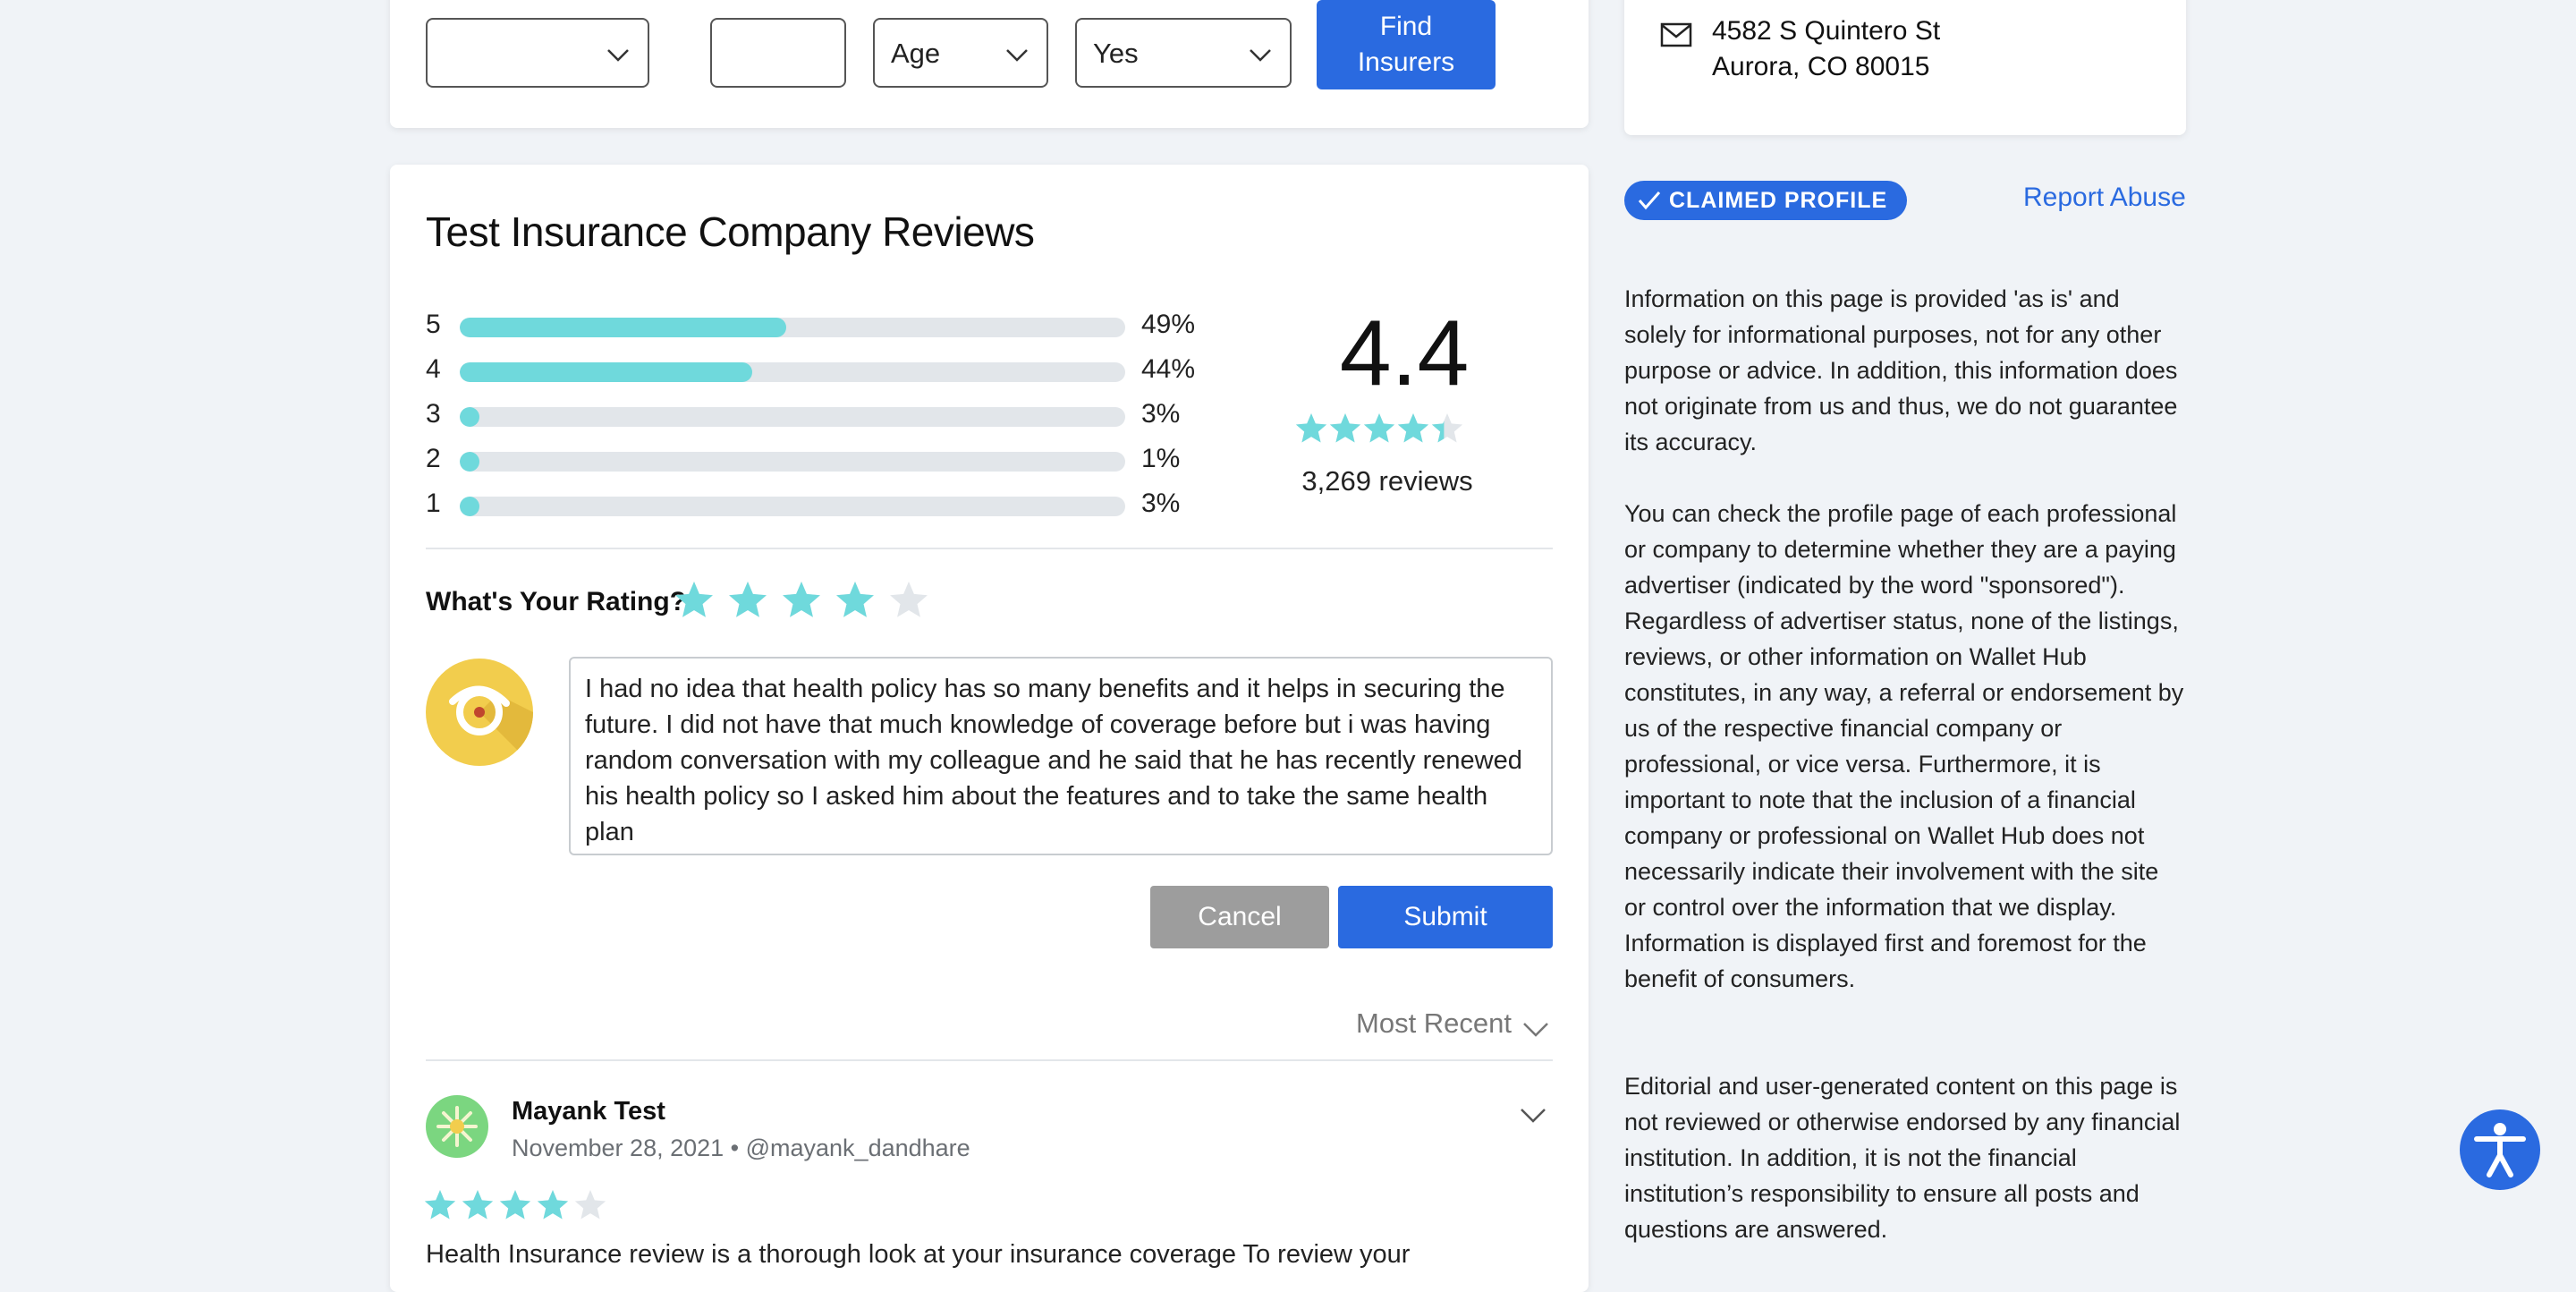 The height and width of the screenshot is (1292, 2576). Describe the element at coordinates (1649, 200) in the screenshot. I see `checkmark-icon` at that location.